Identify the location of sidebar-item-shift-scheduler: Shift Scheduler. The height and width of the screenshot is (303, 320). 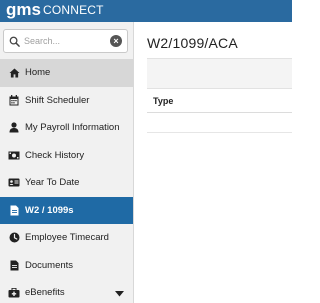
(66, 101).